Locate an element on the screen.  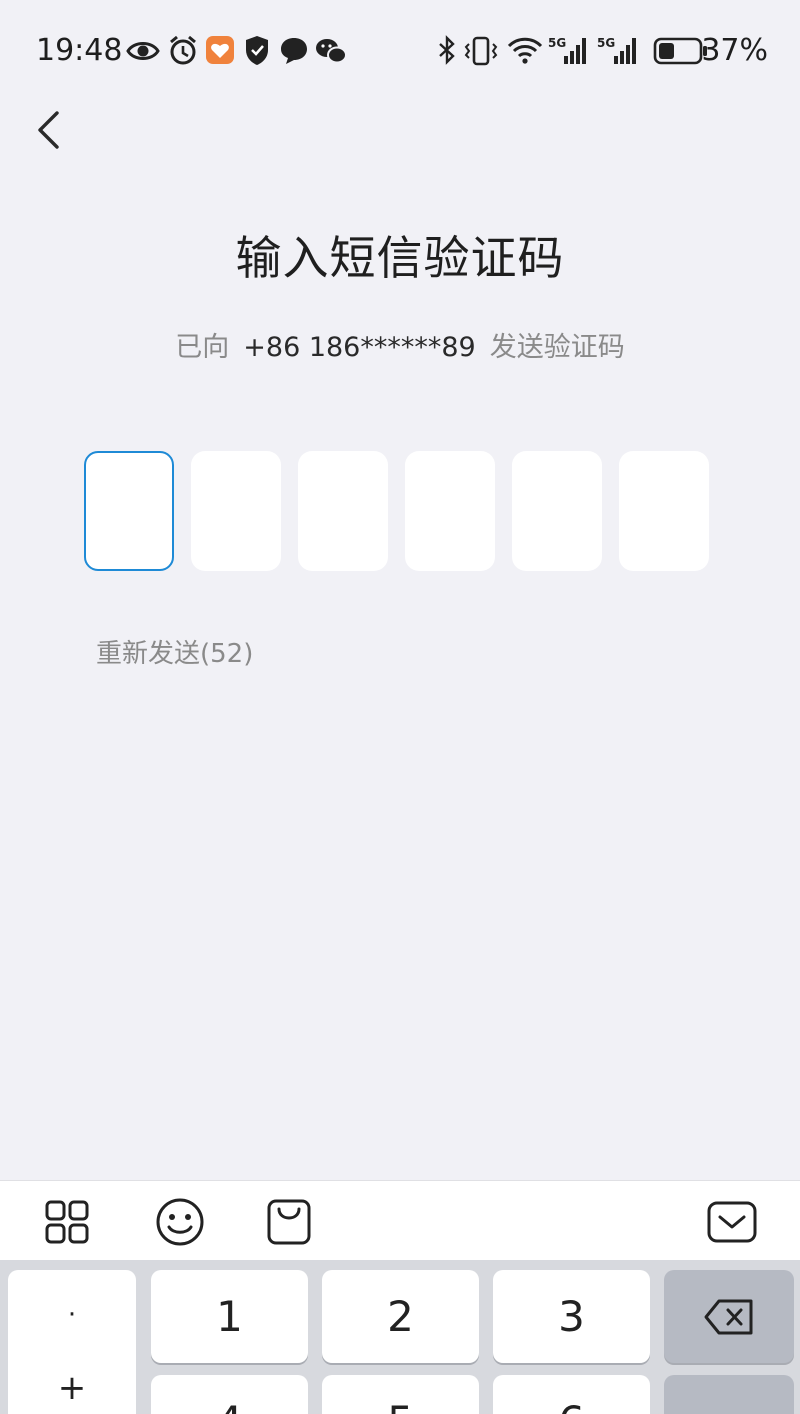
emoji-icon is located at coordinates (180, 1222).